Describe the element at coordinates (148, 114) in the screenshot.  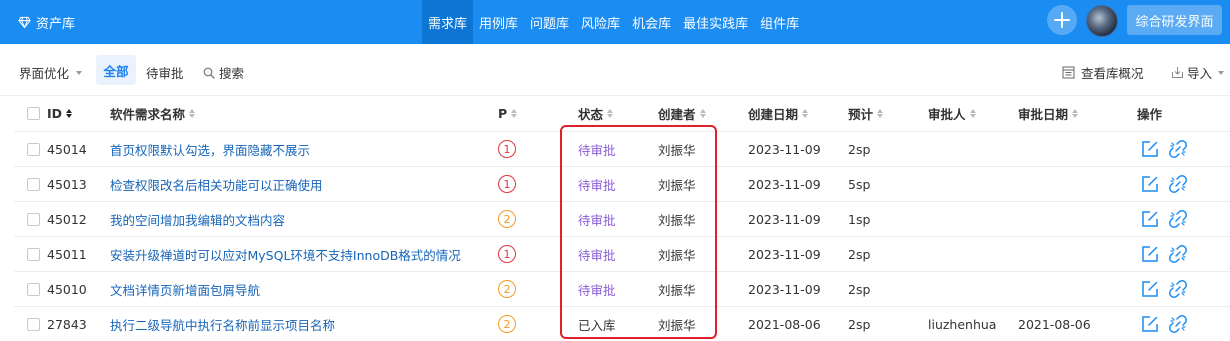
I see `column-name-label: 软件需求名称` at that location.